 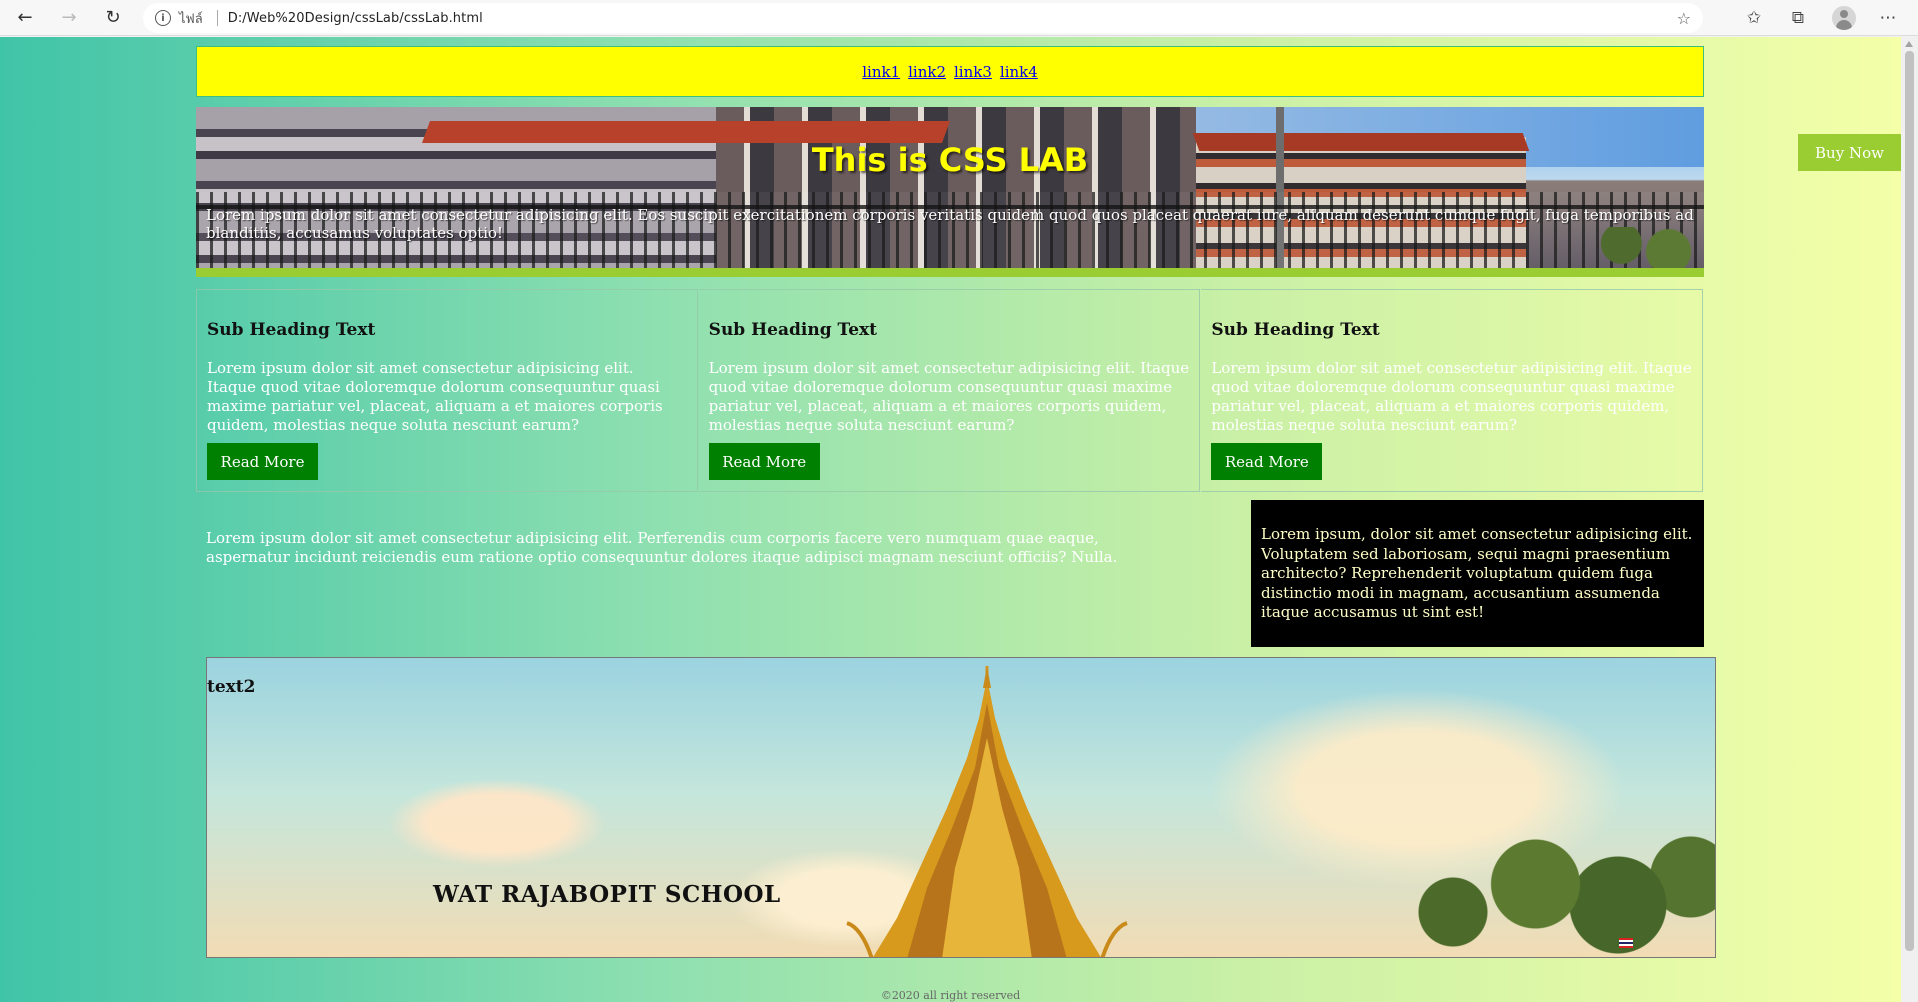 I want to click on nav-link-2: link2, so click(x=927, y=72).